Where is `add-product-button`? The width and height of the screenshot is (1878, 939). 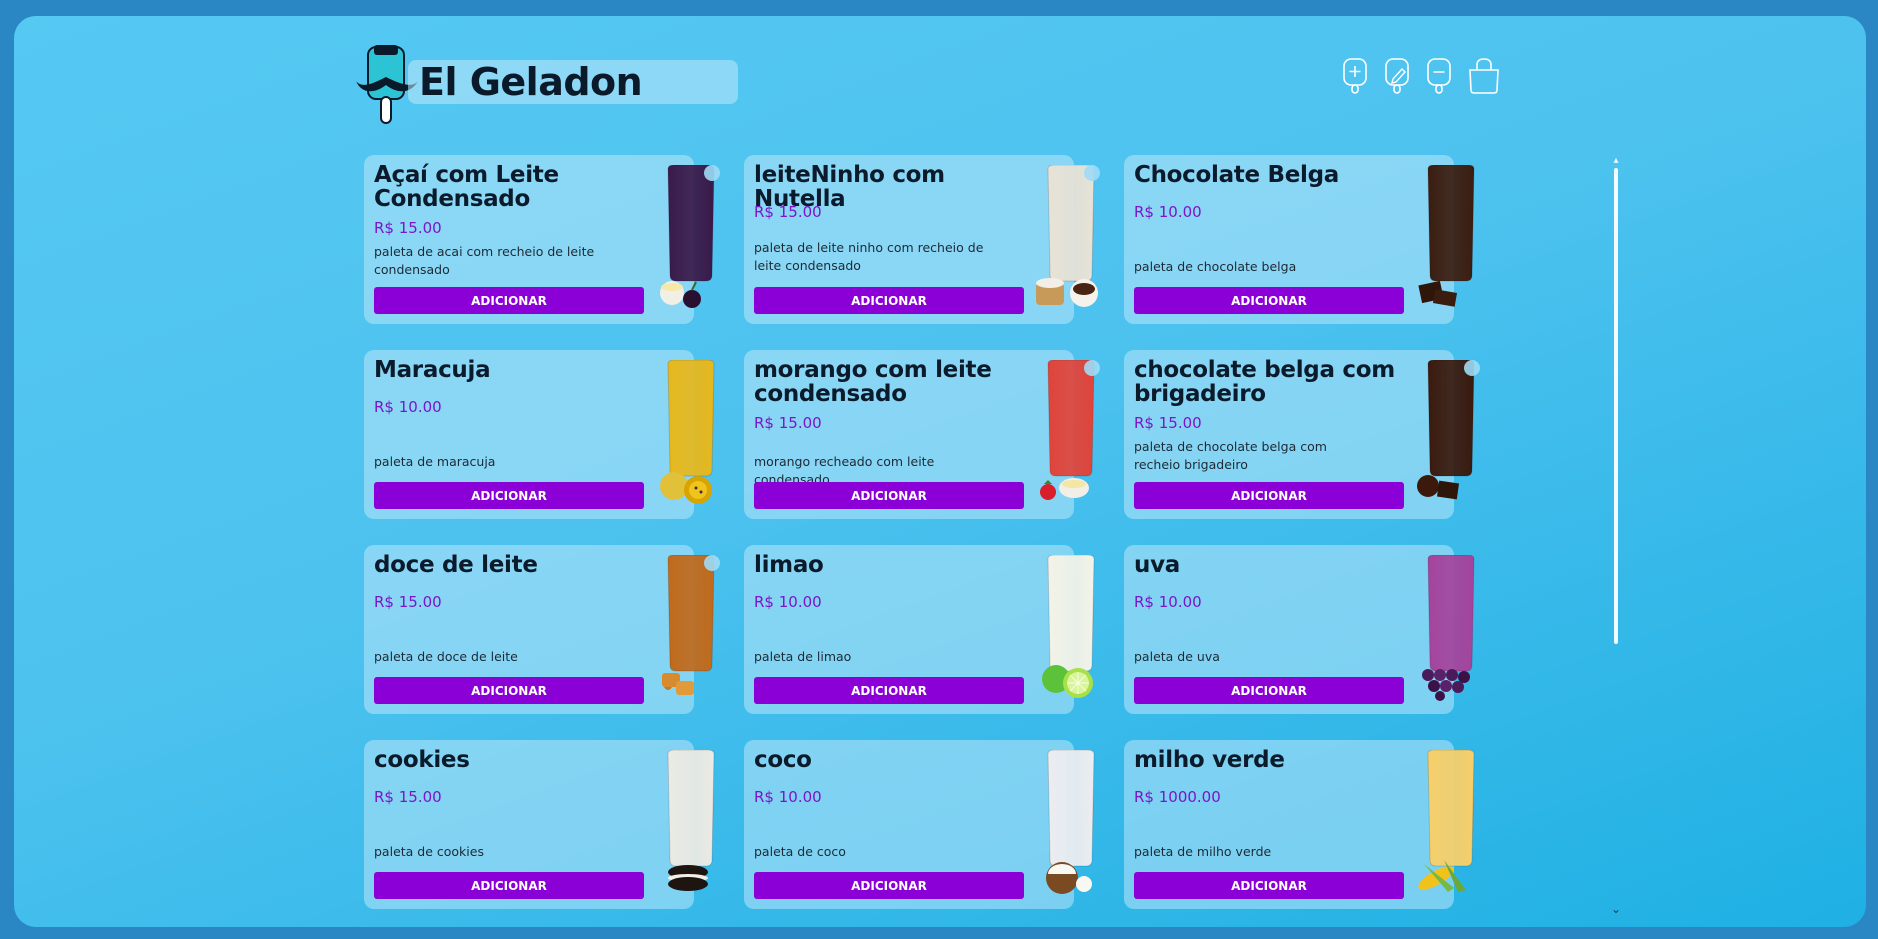 add-product-button is located at coordinates (1355, 76).